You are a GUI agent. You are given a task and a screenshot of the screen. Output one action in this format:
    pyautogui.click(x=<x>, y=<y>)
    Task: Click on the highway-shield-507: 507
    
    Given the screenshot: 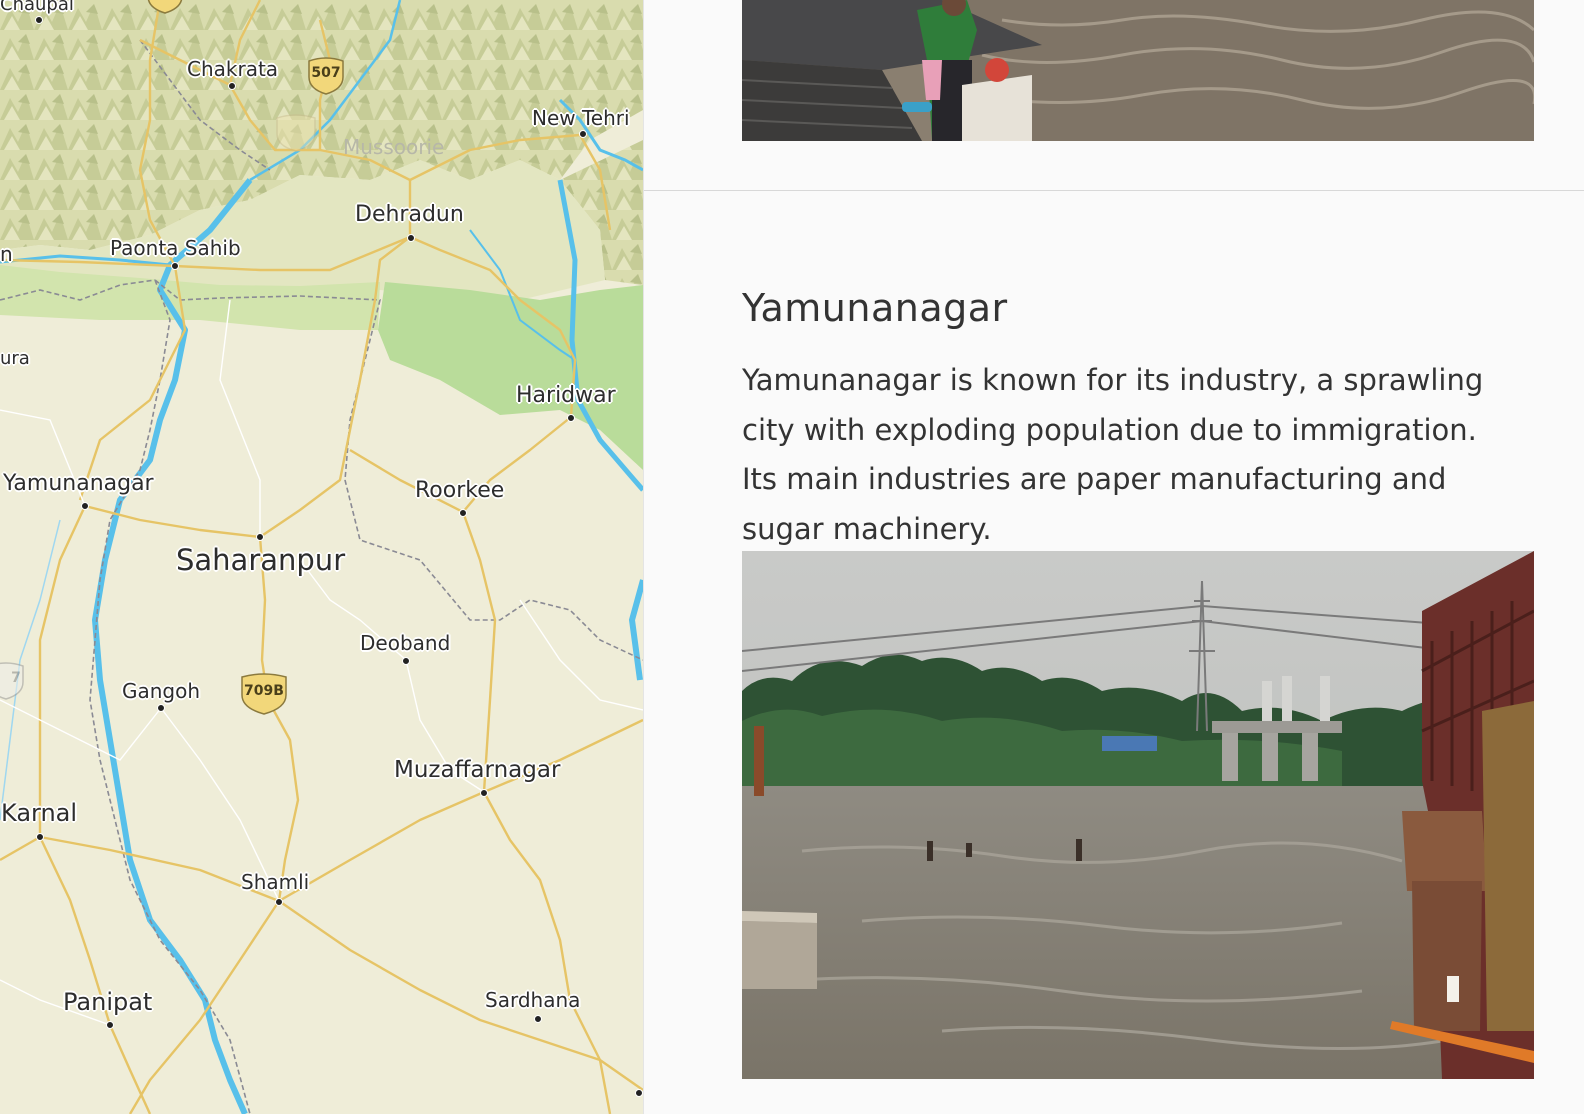 What is the action you would take?
    pyautogui.click(x=326, y=75)
    